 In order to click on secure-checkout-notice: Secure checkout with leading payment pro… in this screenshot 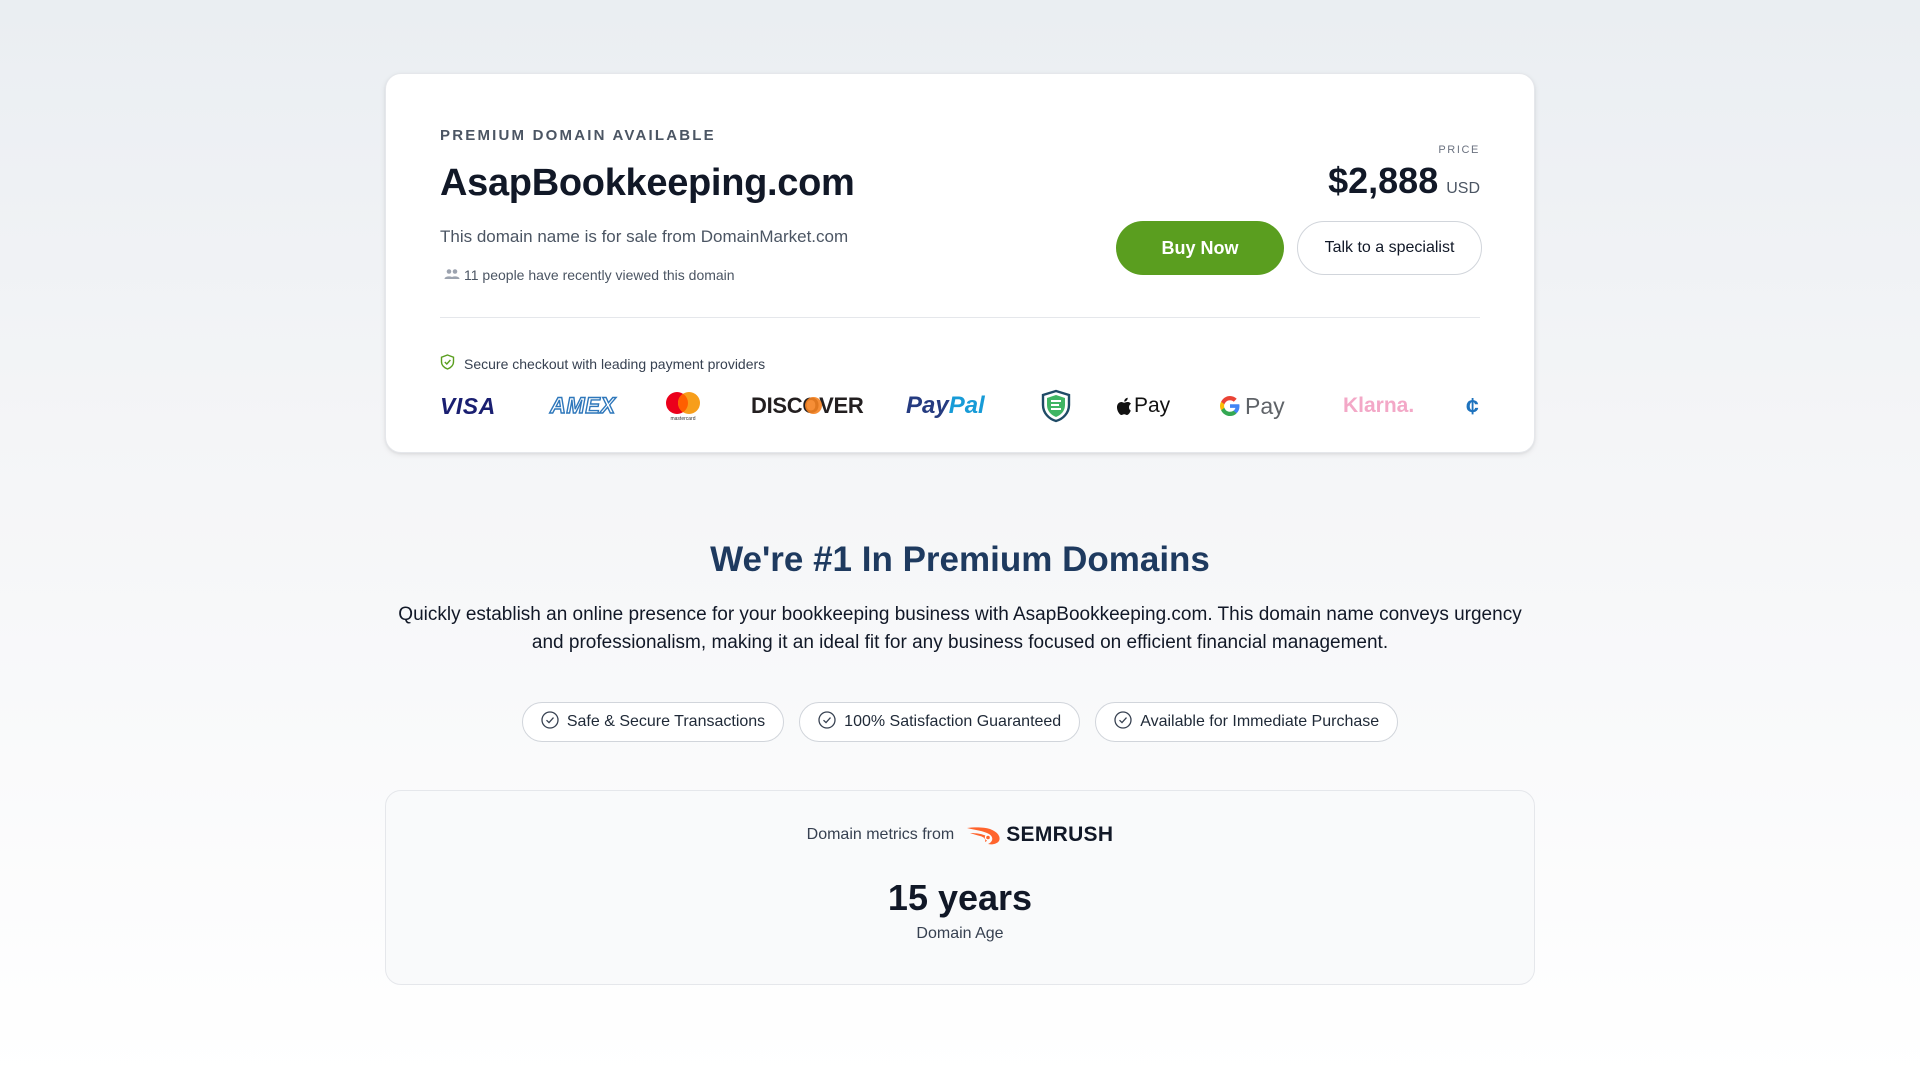, I will do `click(602, 363)`.